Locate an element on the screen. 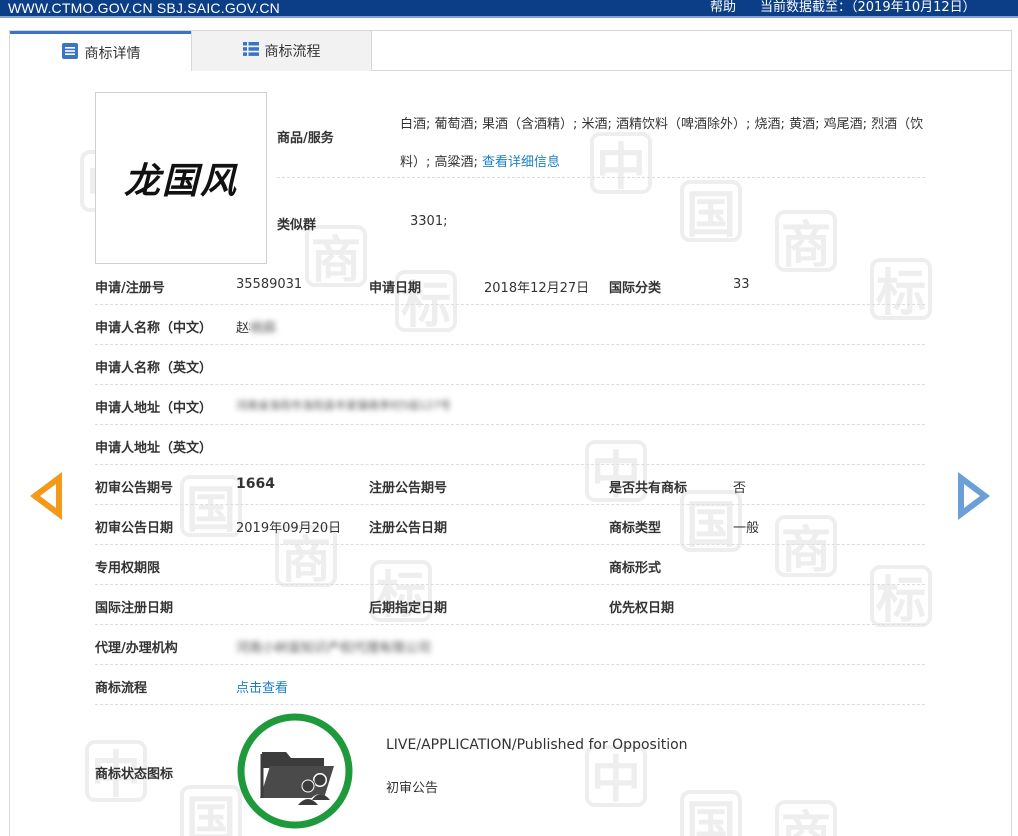 The image size is (1018, 836). applicant-cn-value: 赵桃蒜桃蒜 is located at coordinates (257, 326).